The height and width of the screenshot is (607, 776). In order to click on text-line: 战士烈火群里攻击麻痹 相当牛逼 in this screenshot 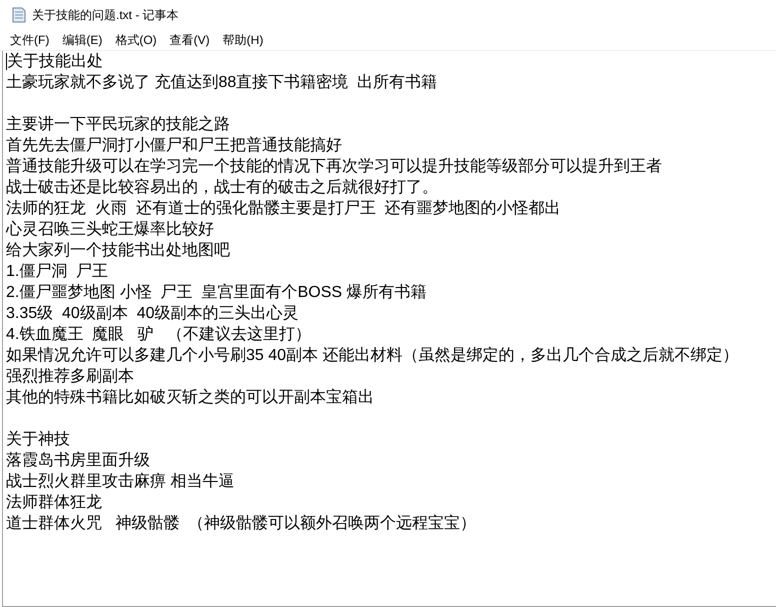, I will do `click(120, 482)`.